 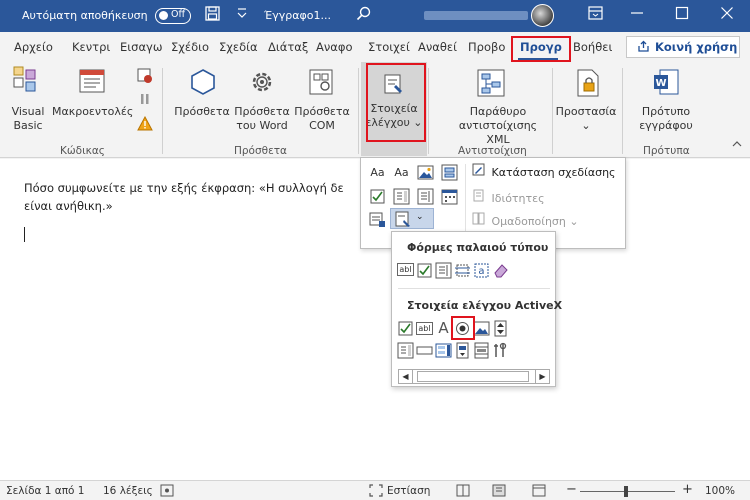 I want to click on zoom-out-icon: −, so click(x=571, y=489).